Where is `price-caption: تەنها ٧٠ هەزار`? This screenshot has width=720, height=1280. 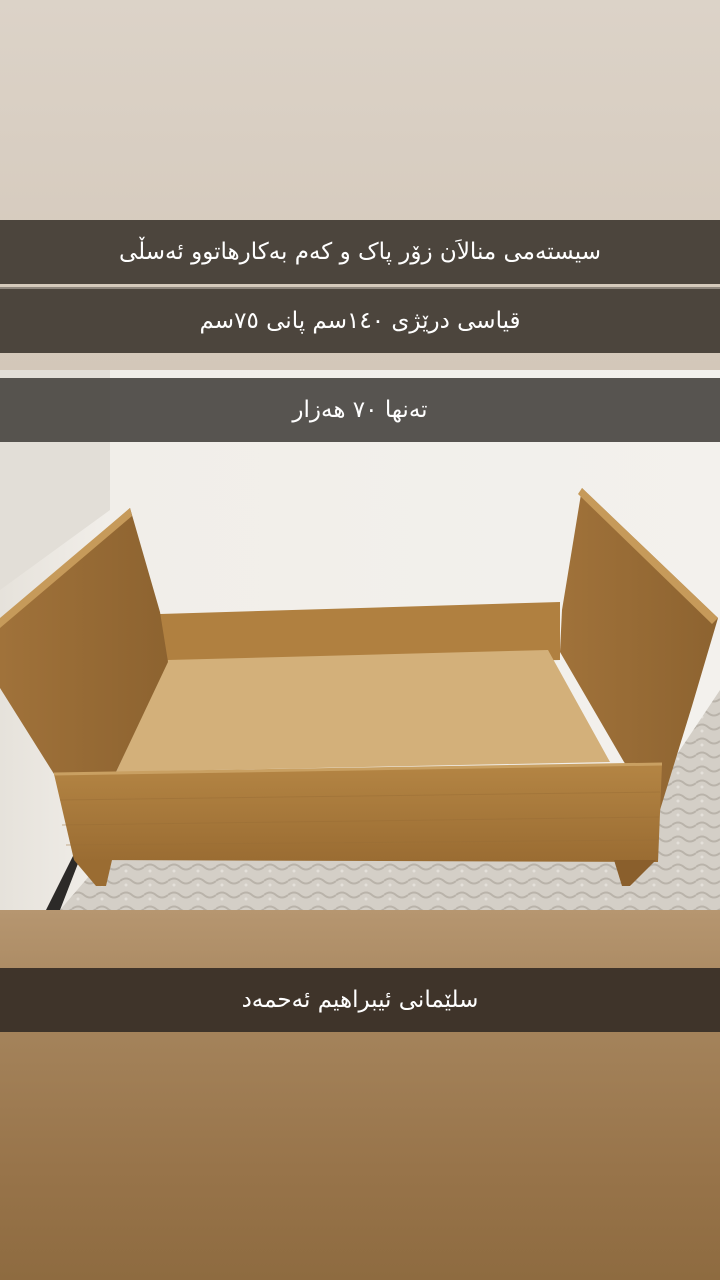 price-caption: تەنها ٧٠ هەزار is located at coordinates (360, 410).